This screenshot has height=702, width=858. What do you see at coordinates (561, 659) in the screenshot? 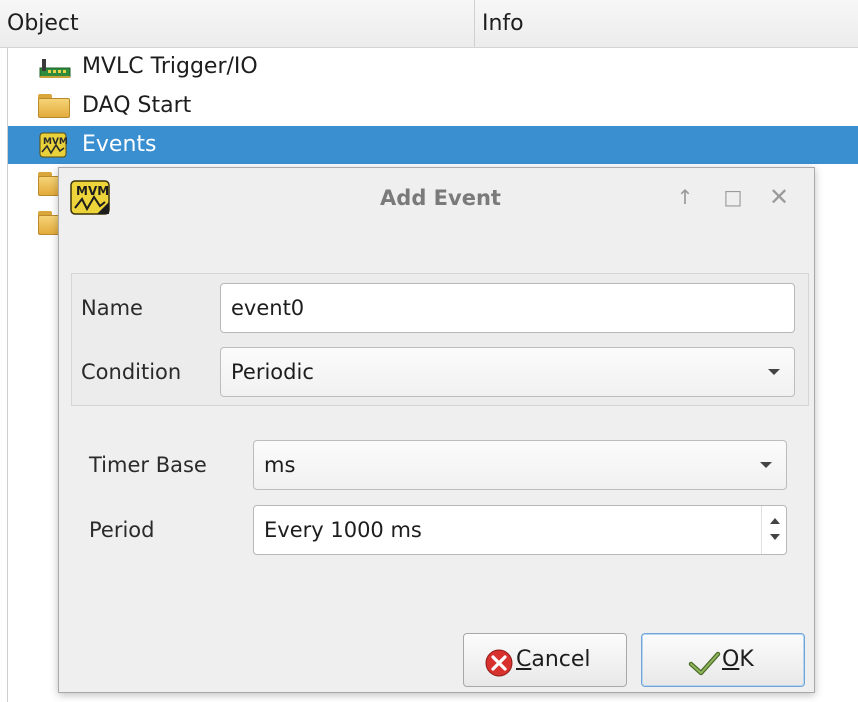
I see `cancel-label: ancel` at bounding box center [561, 659].